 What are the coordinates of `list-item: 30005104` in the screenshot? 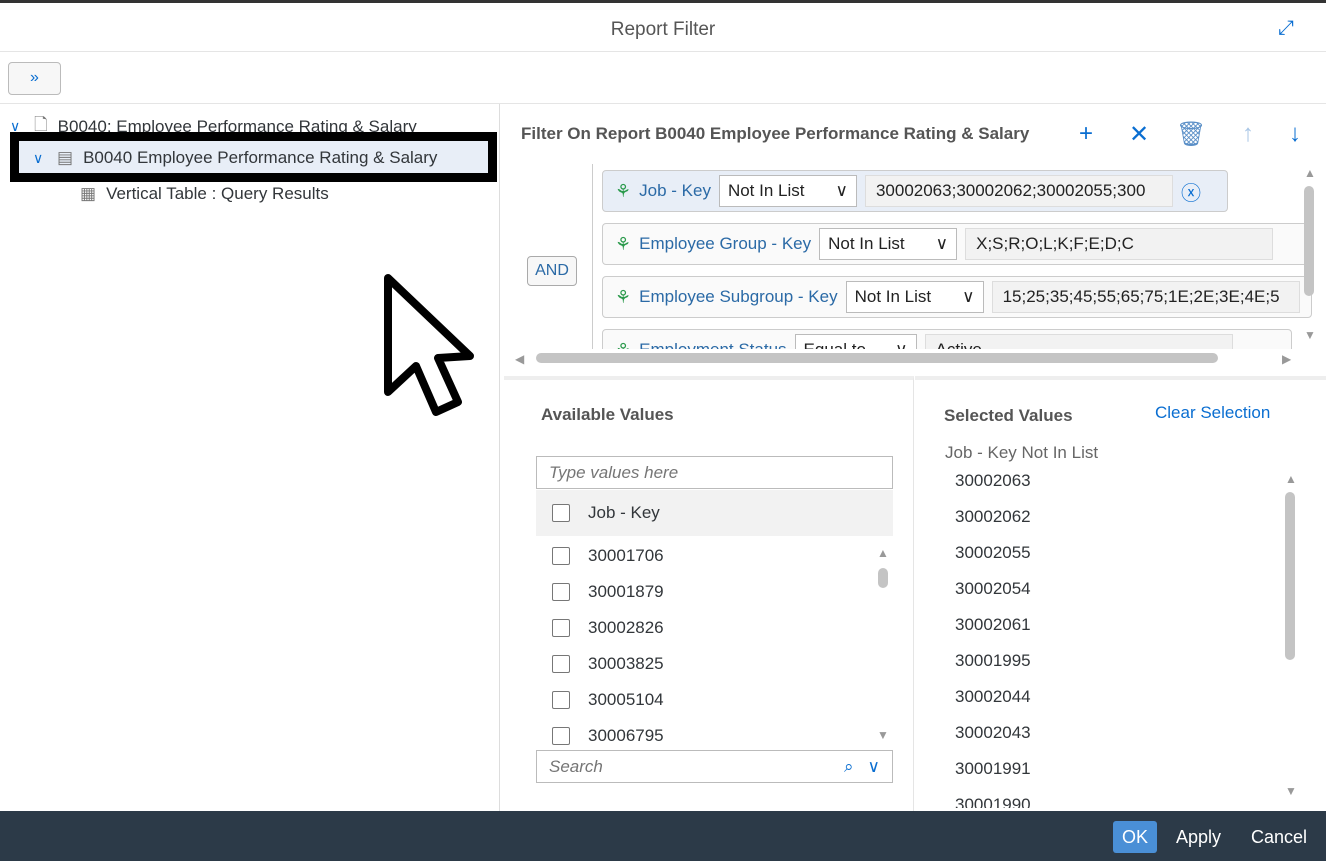 It's located at (608, 700).